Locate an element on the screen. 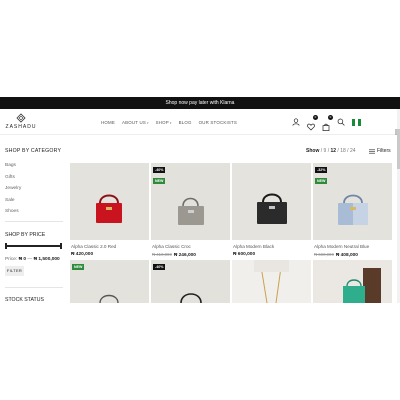 Image resolution: width=400 pixels, height=400 pixels. old-price: ₦ 410,000 is located at coordinates (162, 254).